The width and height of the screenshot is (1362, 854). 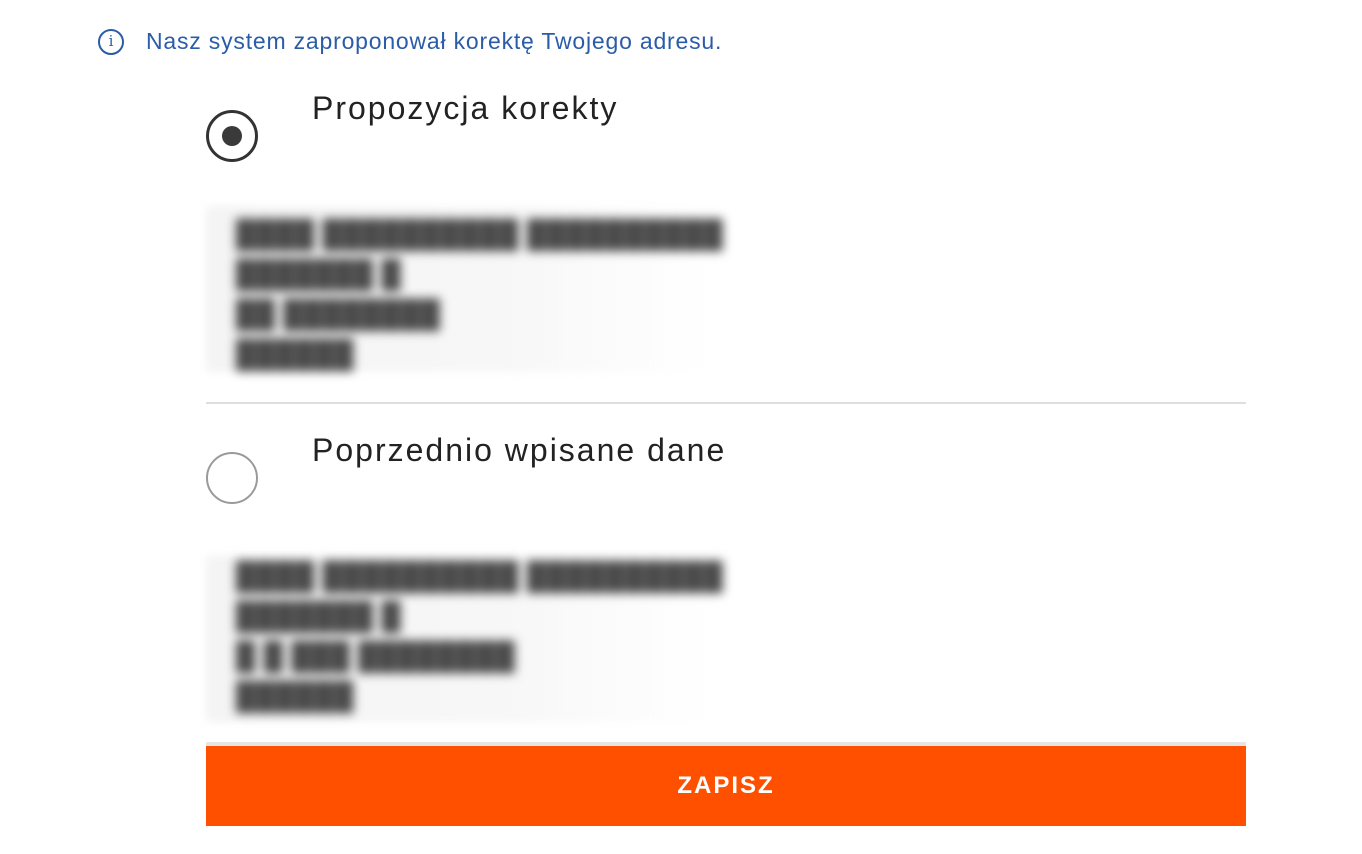 I want to click on redacted-line: ██ ████████, so click(x=338, y=314).